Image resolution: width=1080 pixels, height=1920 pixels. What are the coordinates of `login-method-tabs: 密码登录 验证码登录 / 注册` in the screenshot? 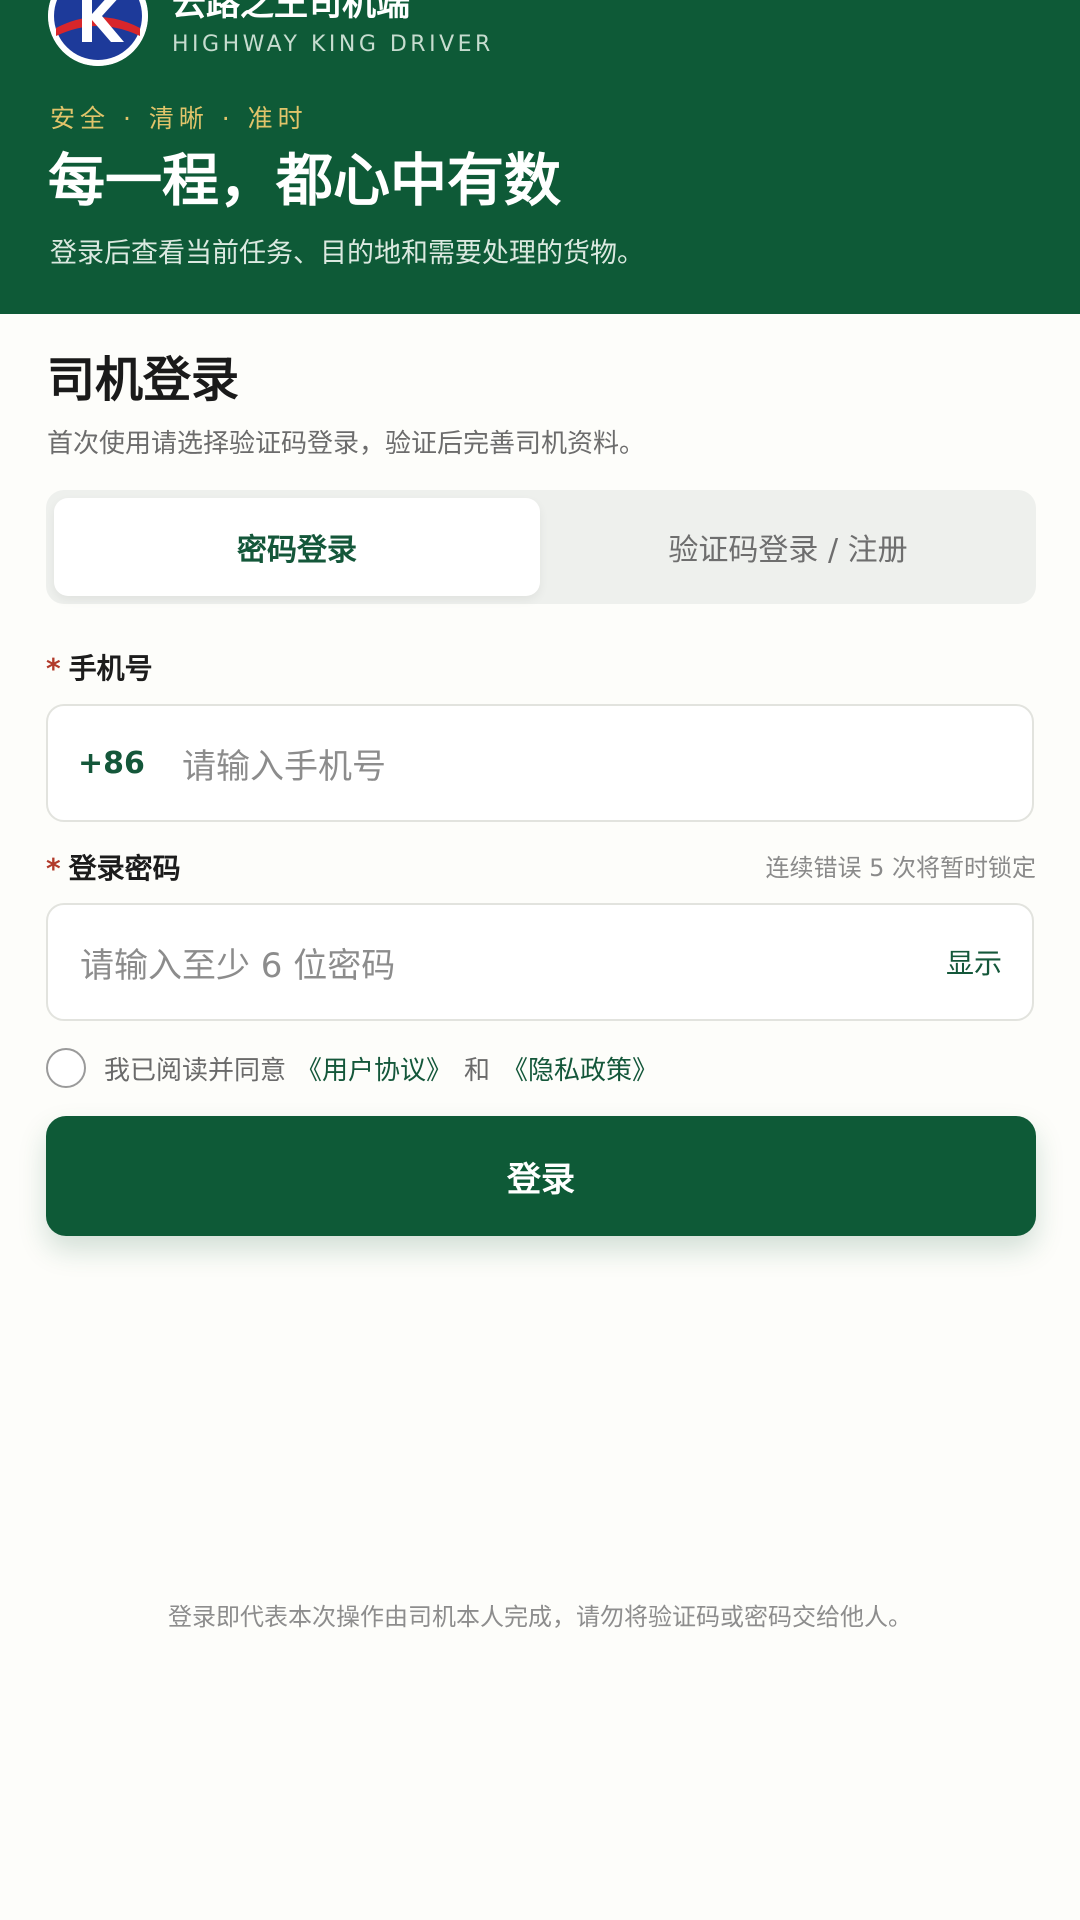 It's located at (541, 547).